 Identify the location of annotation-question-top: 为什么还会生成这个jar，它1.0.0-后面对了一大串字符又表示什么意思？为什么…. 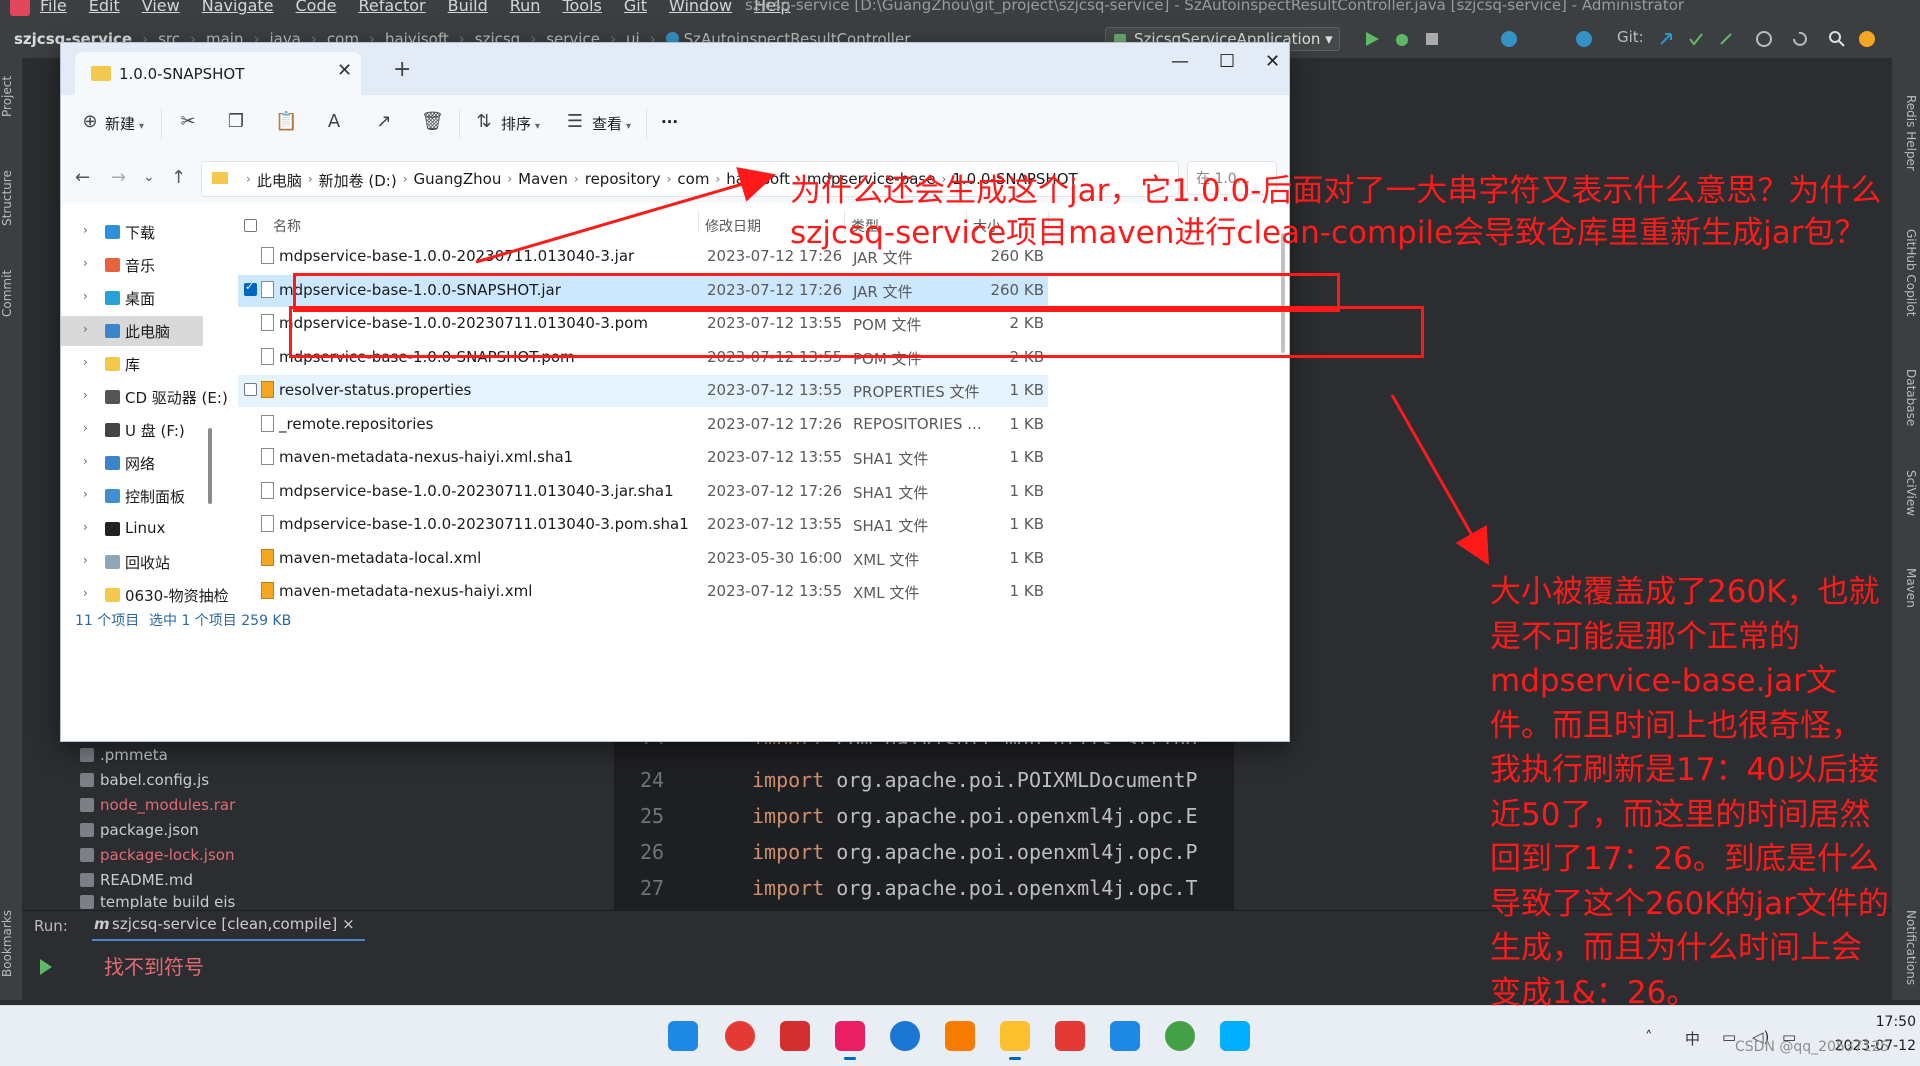
(1336, 212).